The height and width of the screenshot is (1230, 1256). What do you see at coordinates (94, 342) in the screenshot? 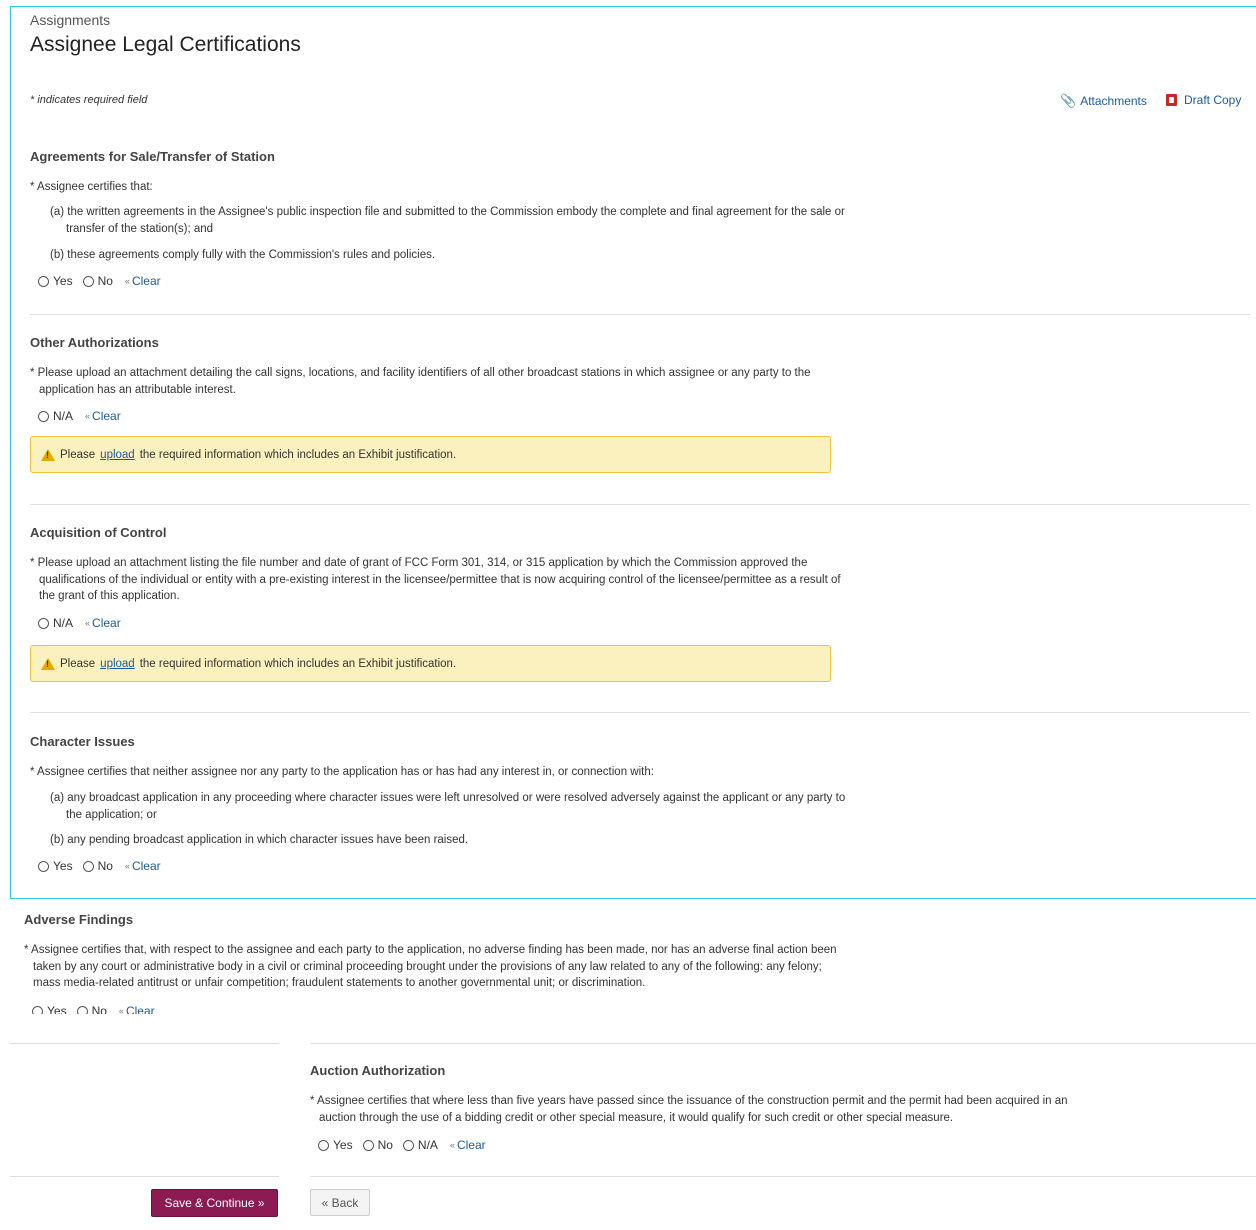
I see `section-title: Other Authorizations` at bounding box center [94, 342].